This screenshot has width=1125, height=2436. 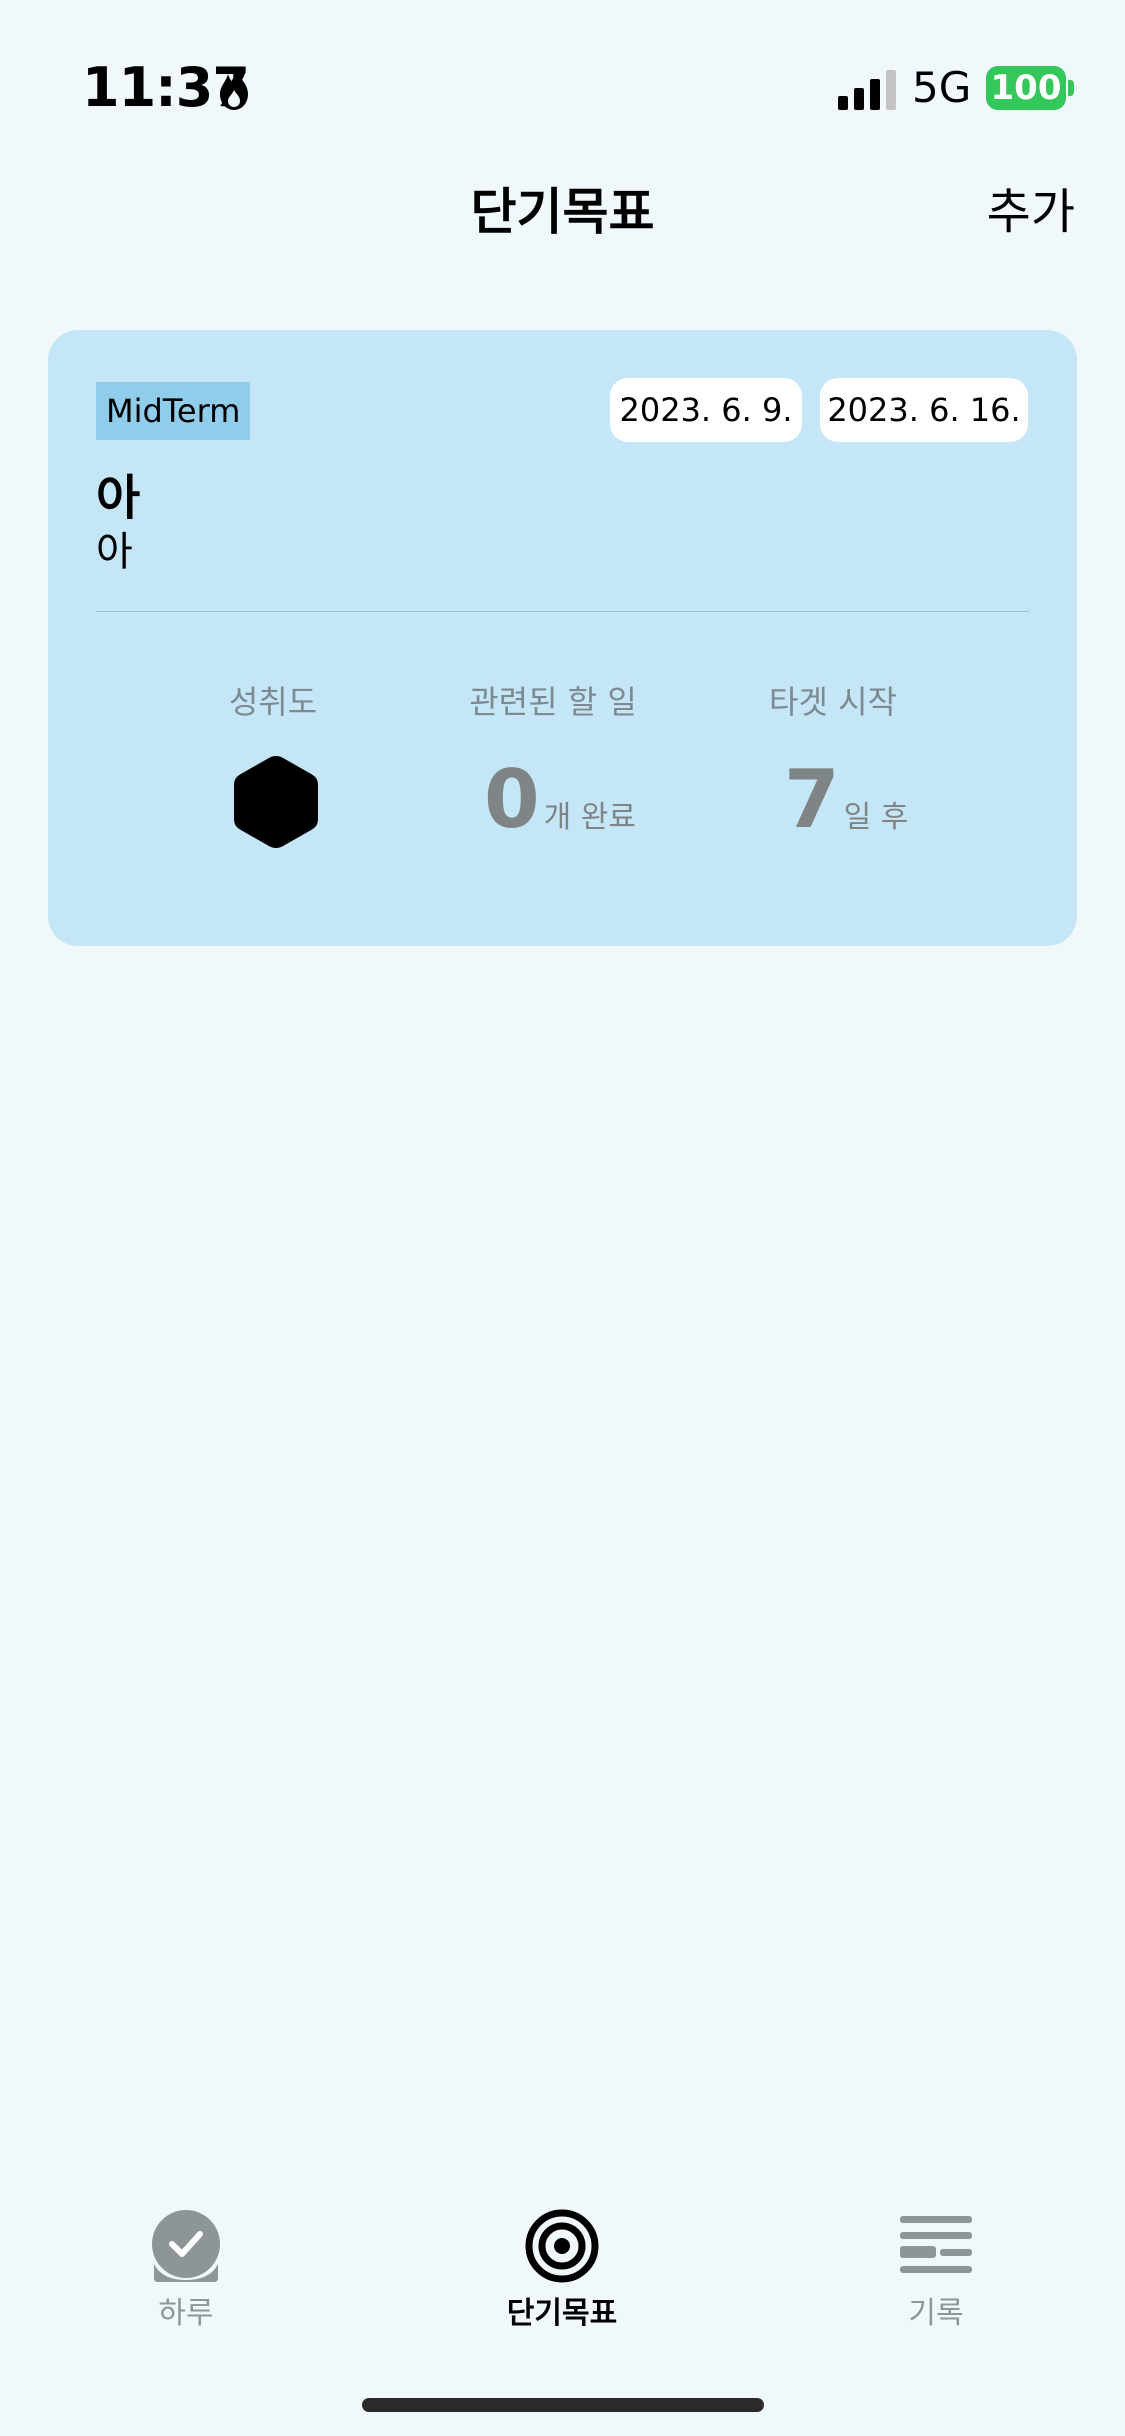 I want to click on battery-icon: 100, so click(x=1026, y=88).